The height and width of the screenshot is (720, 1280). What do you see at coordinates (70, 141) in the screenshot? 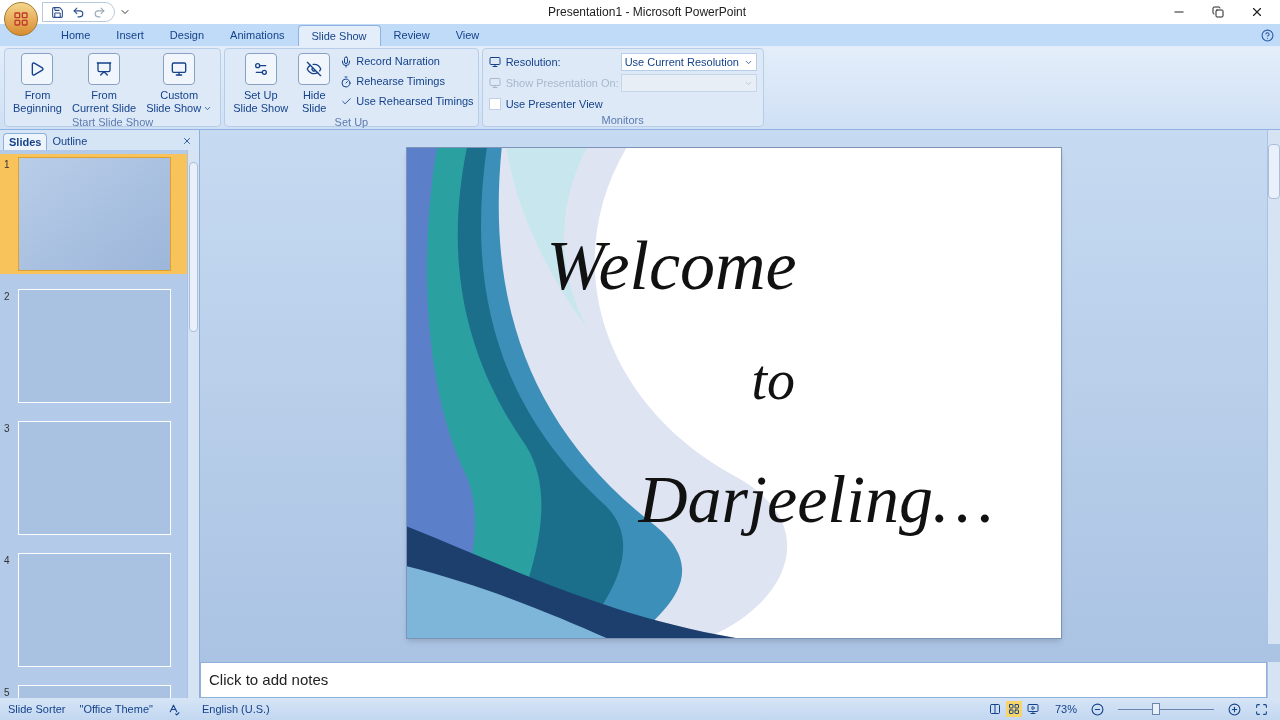
I see `pane-tab: Outline` at bounding box center [70, 141].